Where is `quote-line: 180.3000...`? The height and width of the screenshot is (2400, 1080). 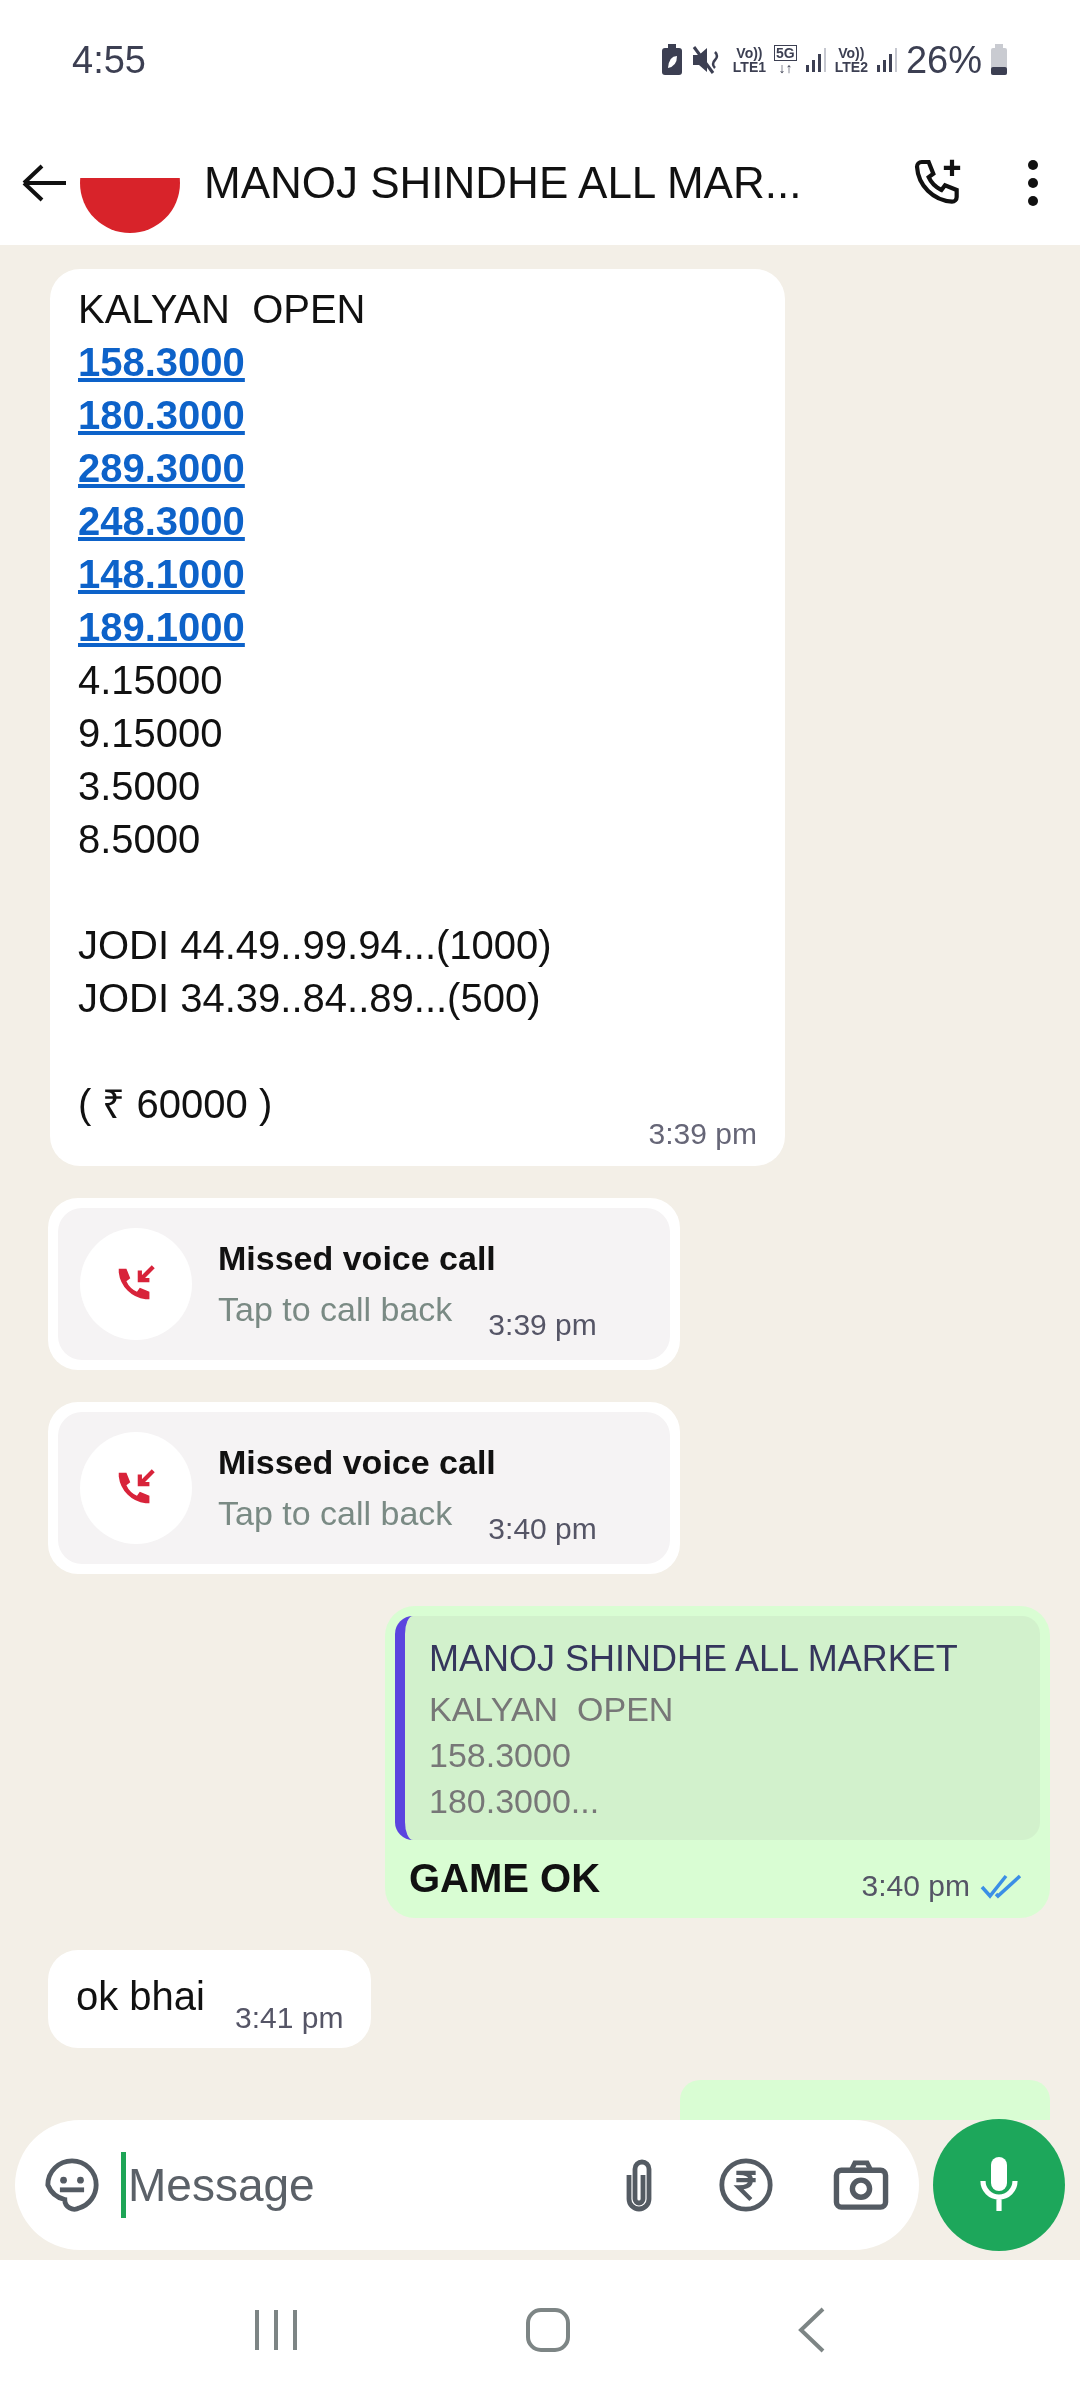 quote-line: 180.3000... is located at coordinates (515, 1801).